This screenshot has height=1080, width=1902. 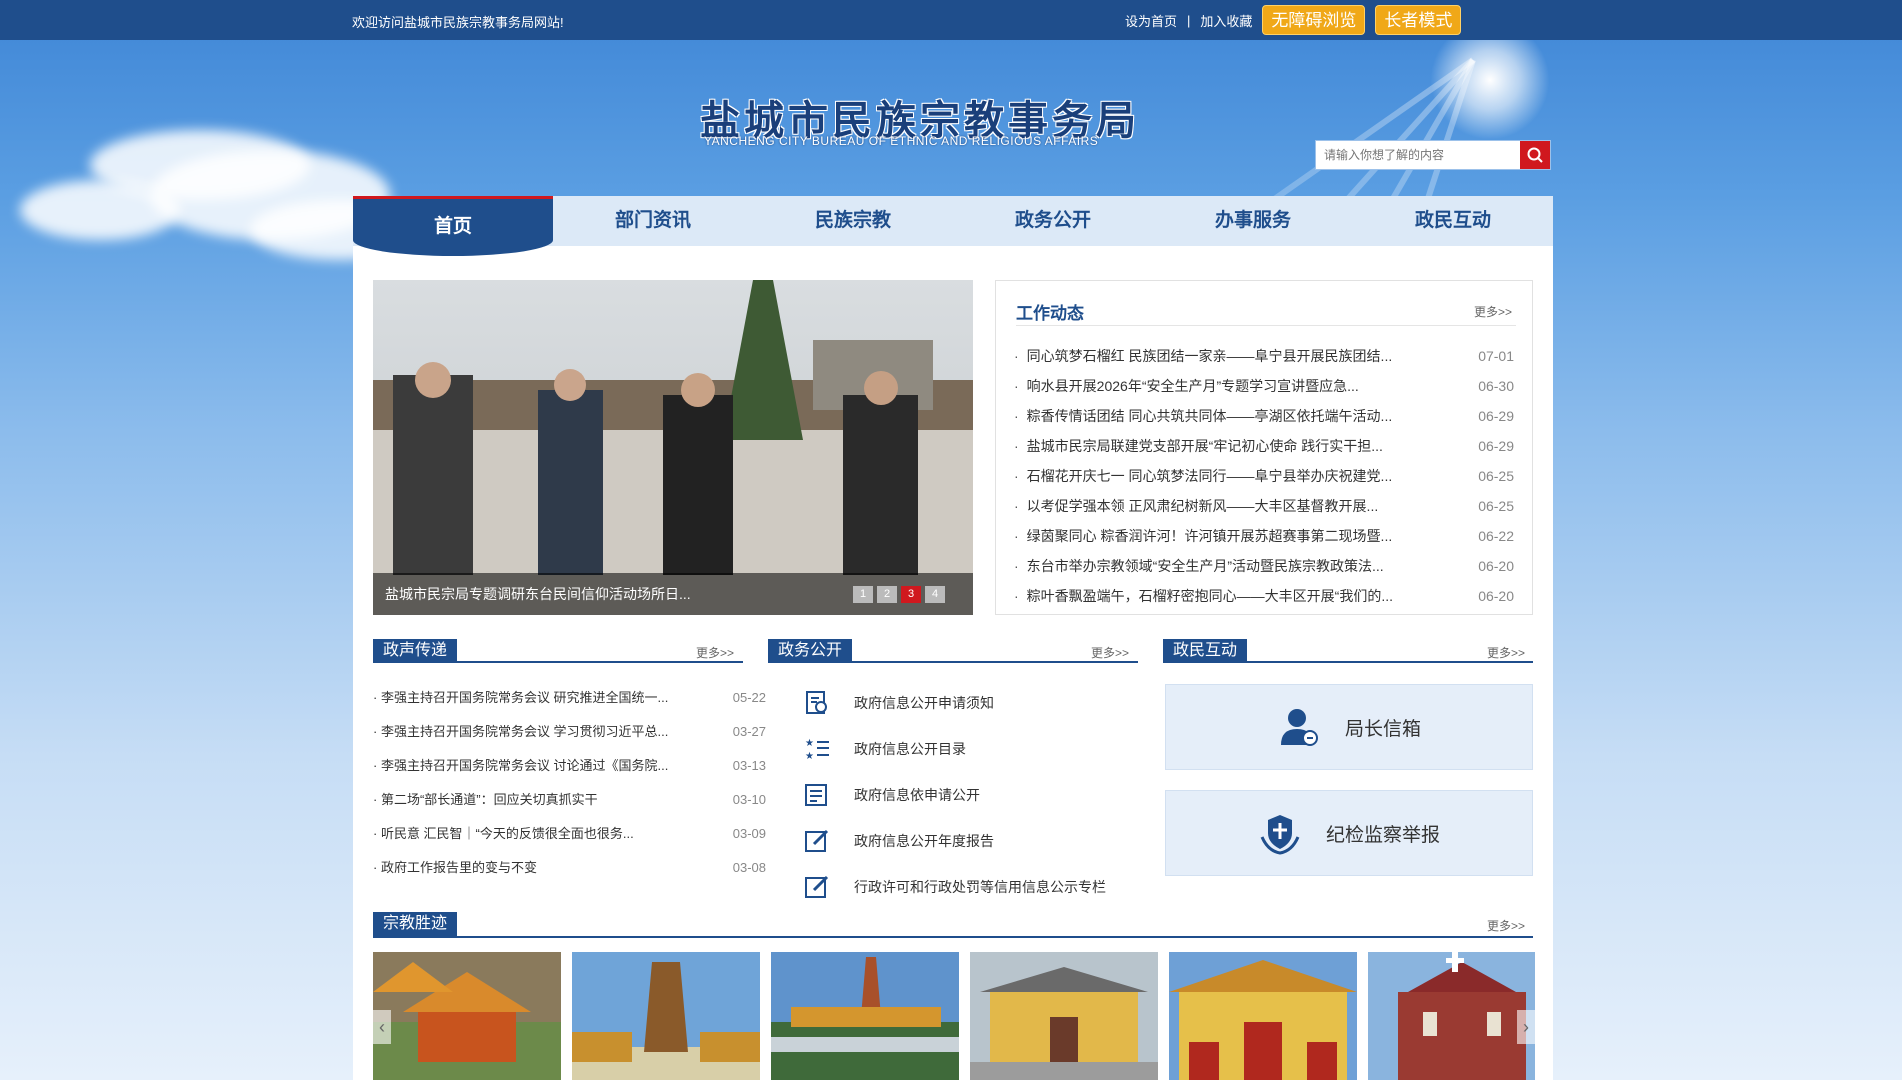 I want to click on search-input, so click(x=1418, y=155).